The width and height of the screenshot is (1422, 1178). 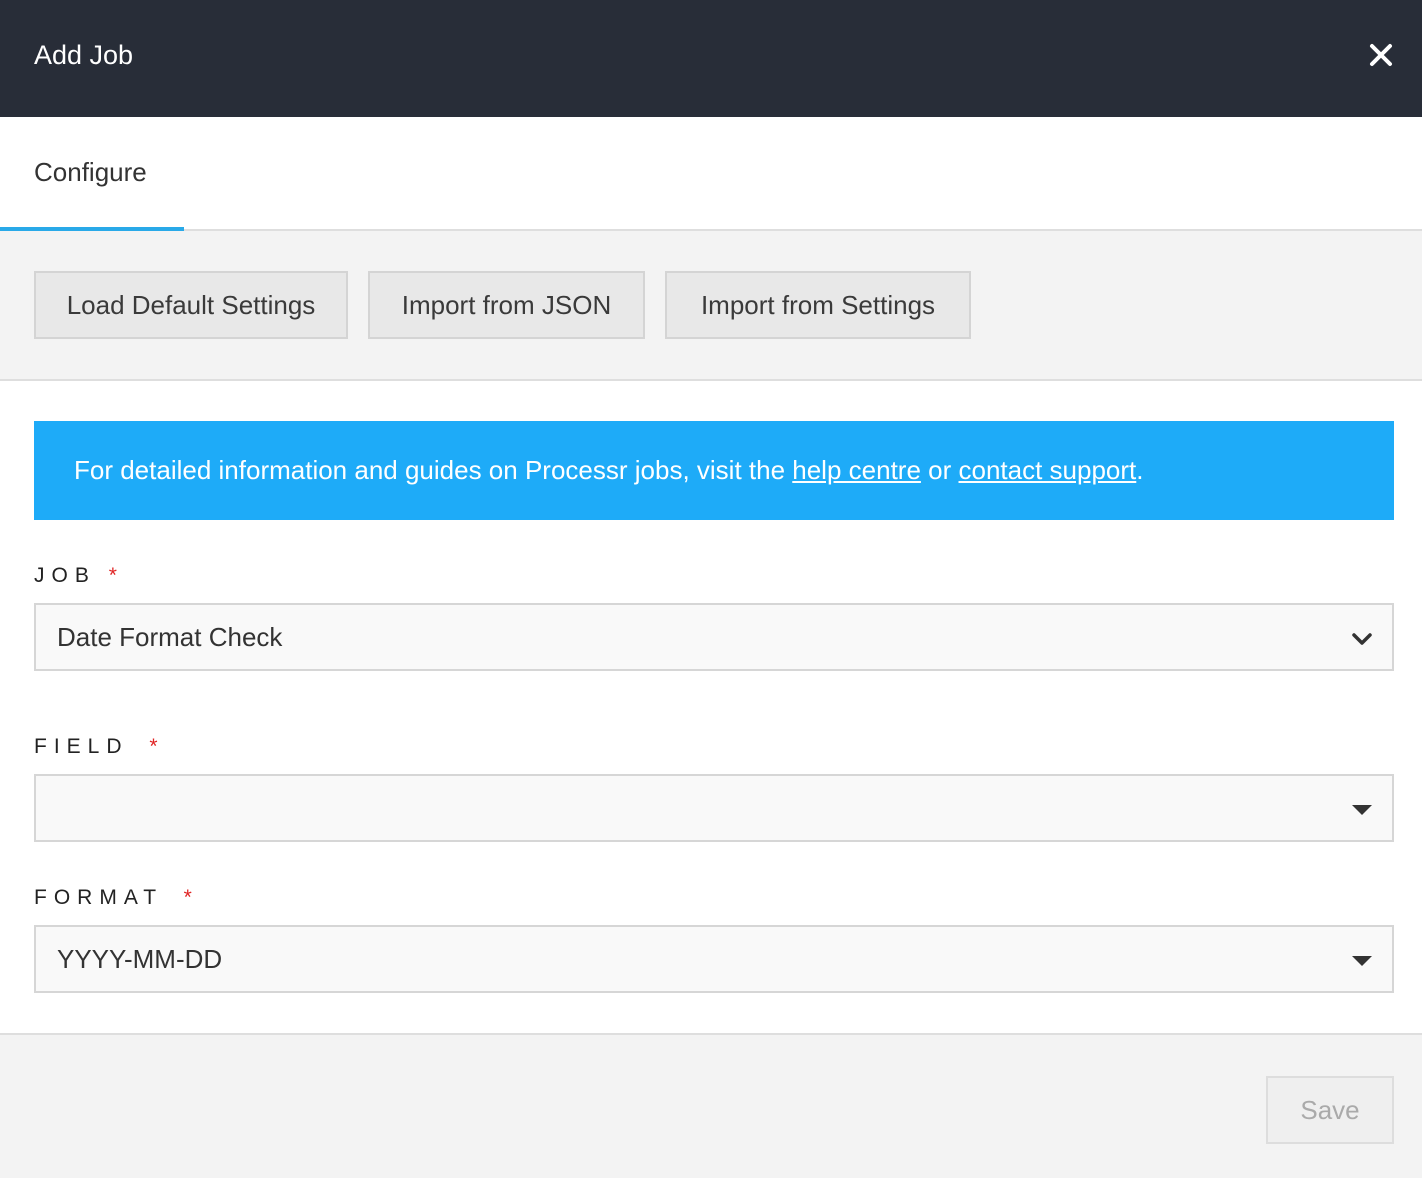 I want to click on job-label-text: JOB, so click(x=65, y=575).